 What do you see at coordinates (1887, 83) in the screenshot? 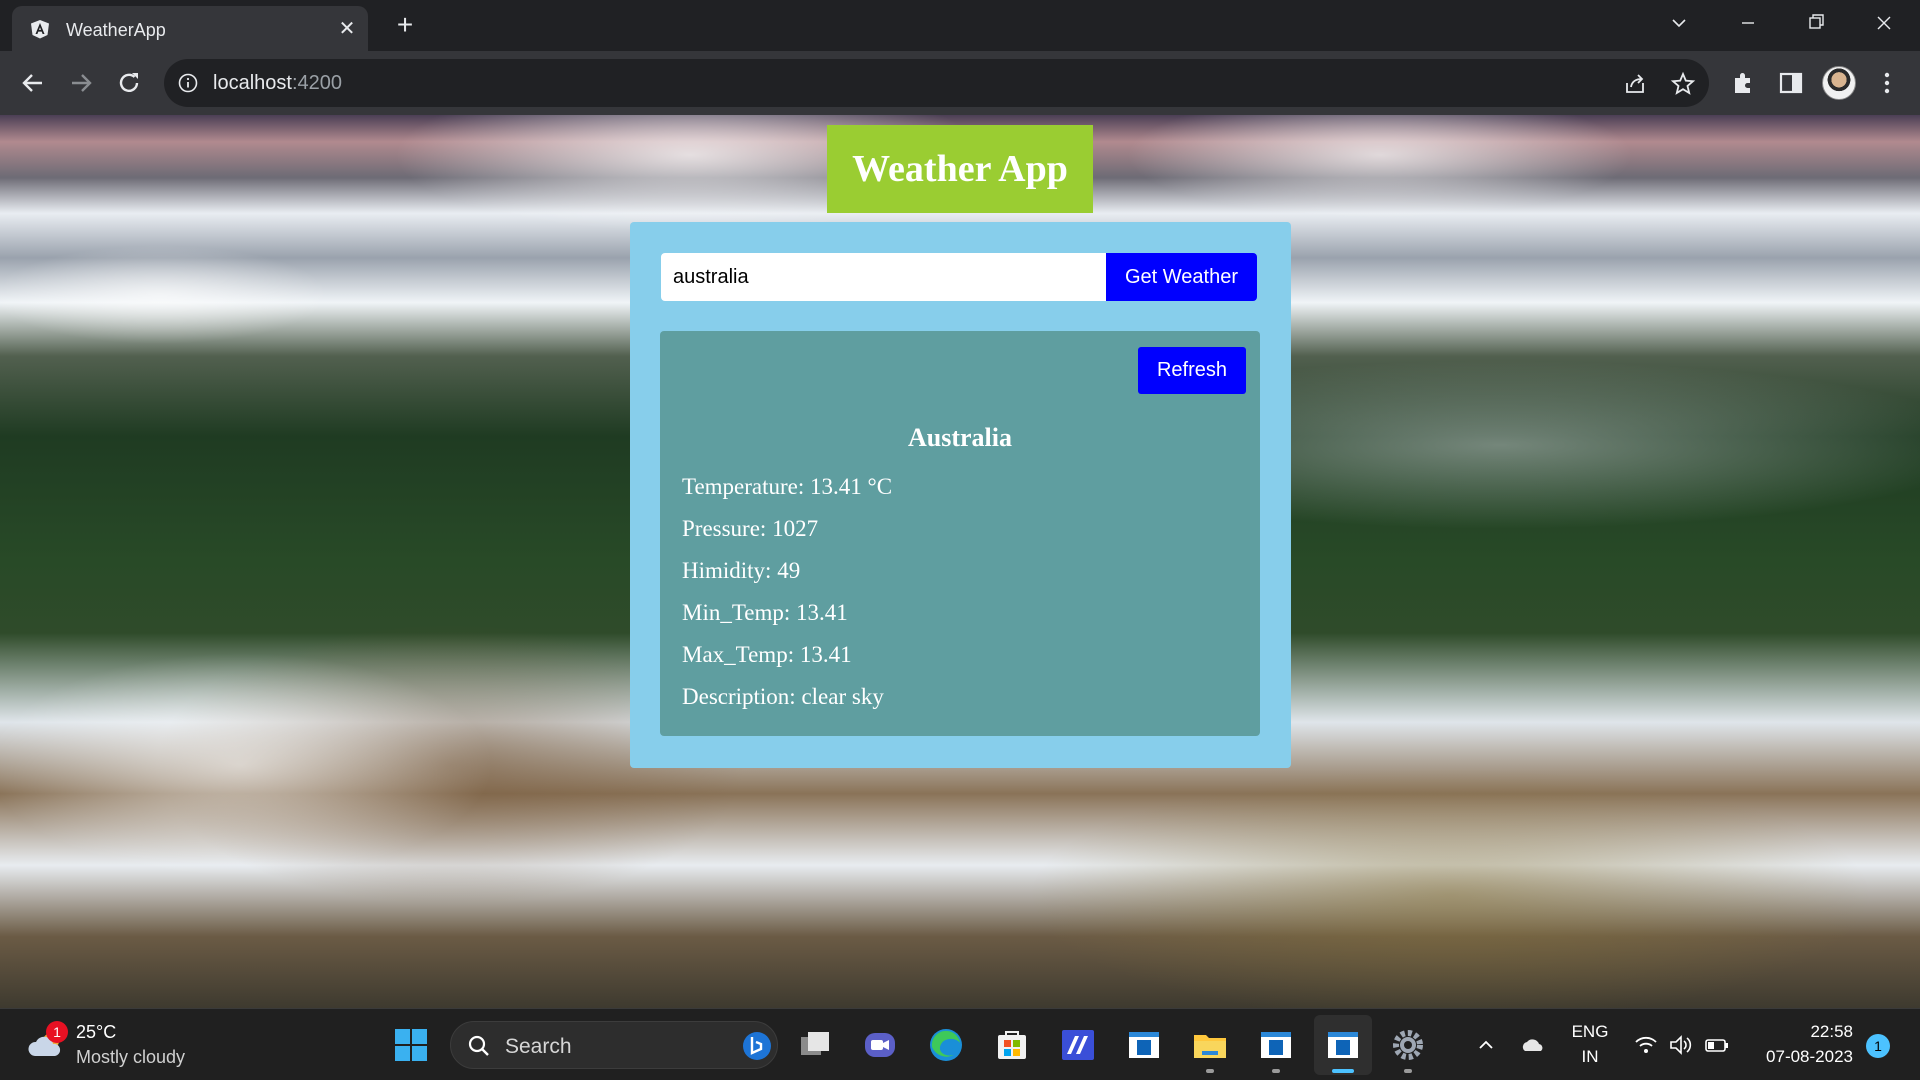
I see `menu-kebab-icon` at bounding box center [1887, 83].